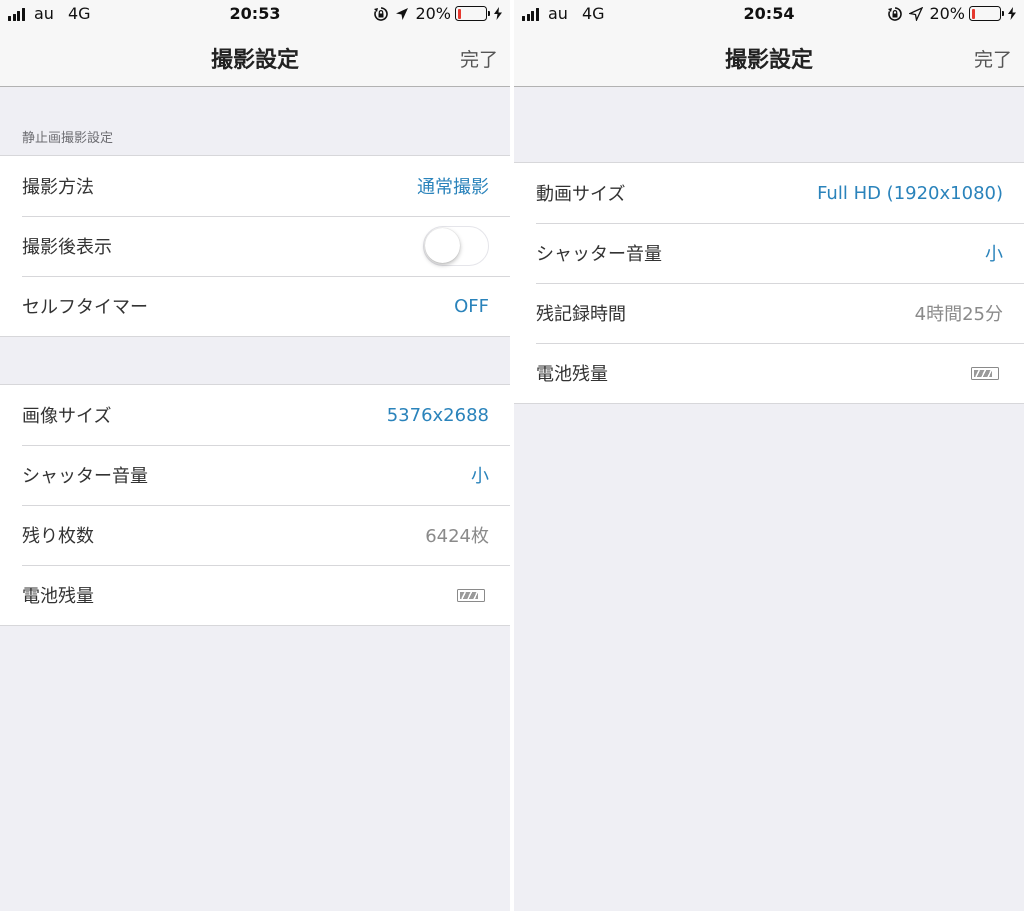  What do you see at coordinates (769, 14) in the screenshot?
I see `status-bar: au 4G 20:54 20%` at bounding box center [769, 14].